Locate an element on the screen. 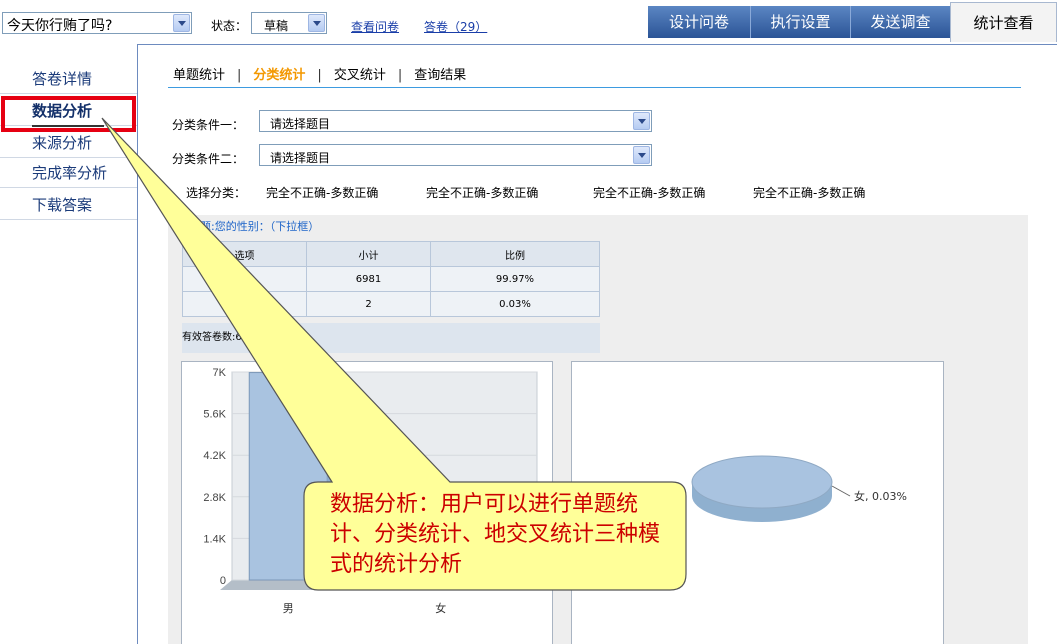  status-select: 草稿 is located at coordinates (289, 23).